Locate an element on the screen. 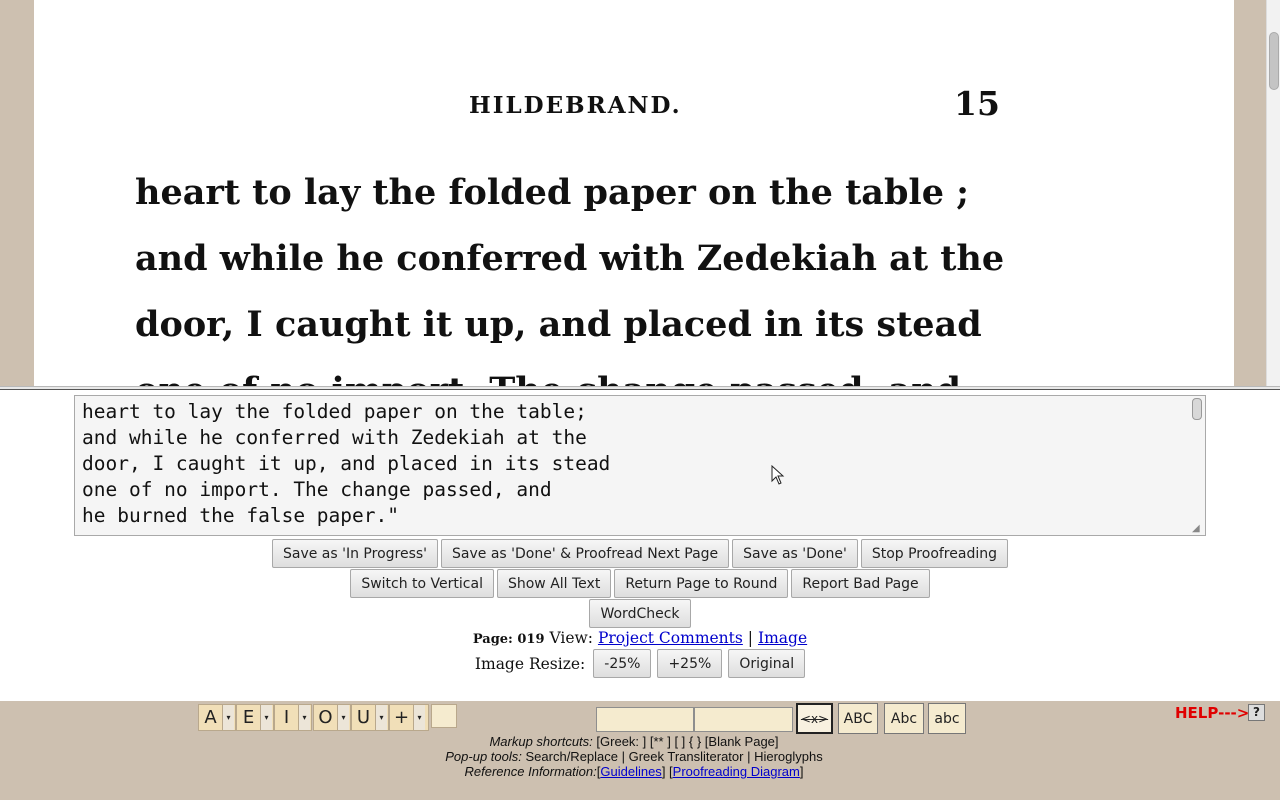 This screenshot has width=1280, height=800. vowel-i-select: I ▾ is located at coordinates (293, 717).